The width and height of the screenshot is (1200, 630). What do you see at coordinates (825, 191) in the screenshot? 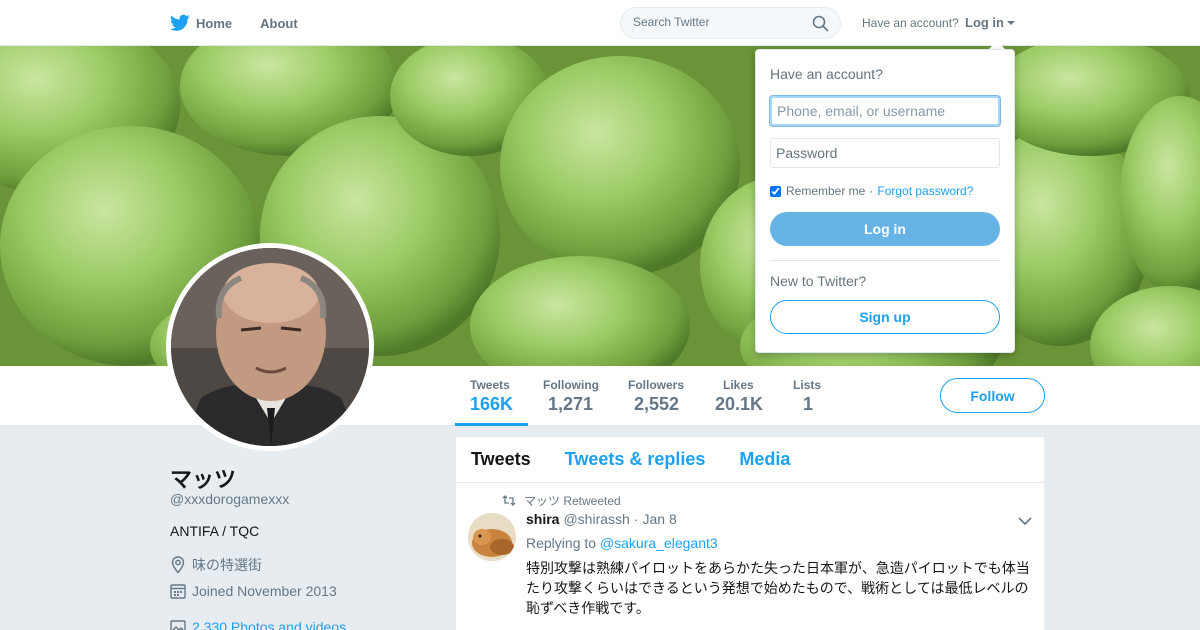
I see `remember-me-label: Remember me` at bounding box center [825, 191].